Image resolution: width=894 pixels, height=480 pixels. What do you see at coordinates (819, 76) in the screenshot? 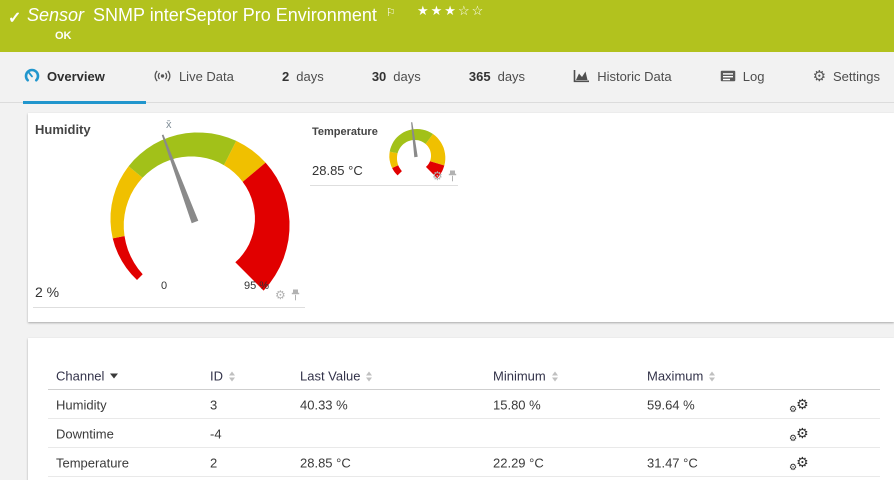
I see `settings-gear-icon: ⚙` at bounding box center [819, 76].